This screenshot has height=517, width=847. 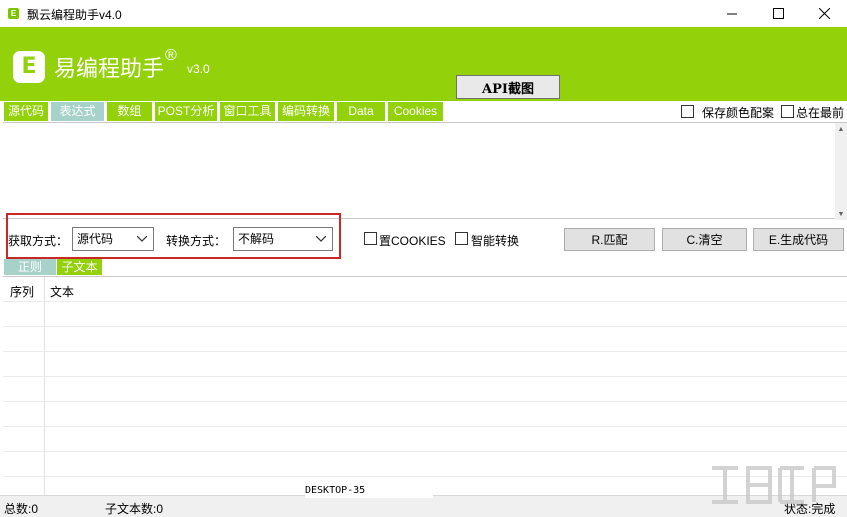 What do you see at coordinates (687, 111) in the screenshot?
I see `save-colors-checkbox` at bounding box center [687, 111].